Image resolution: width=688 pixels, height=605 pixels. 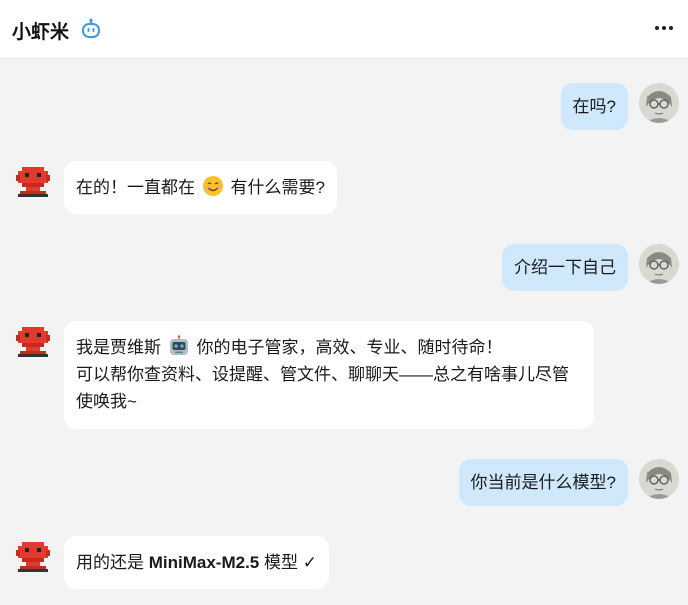 I want to click on message-bubble-user: 介绍一下自己, so click(x=565, y=267).